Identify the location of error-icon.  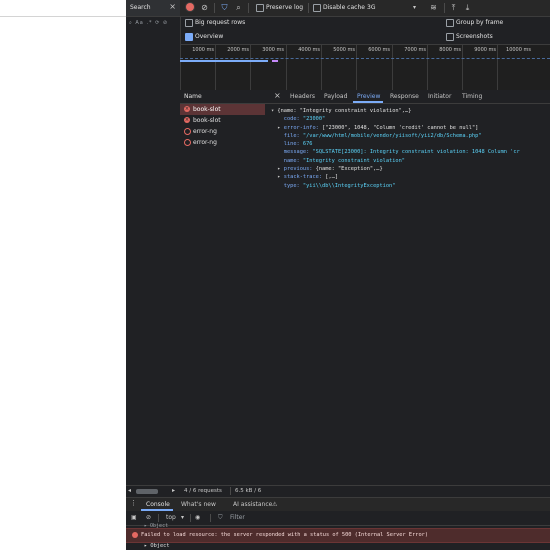
(135, 535).